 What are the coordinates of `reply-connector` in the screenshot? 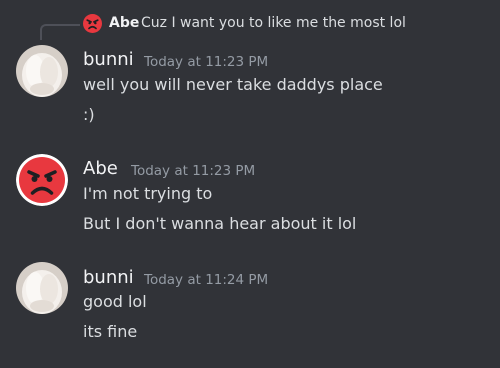 It's located at (60, 32).